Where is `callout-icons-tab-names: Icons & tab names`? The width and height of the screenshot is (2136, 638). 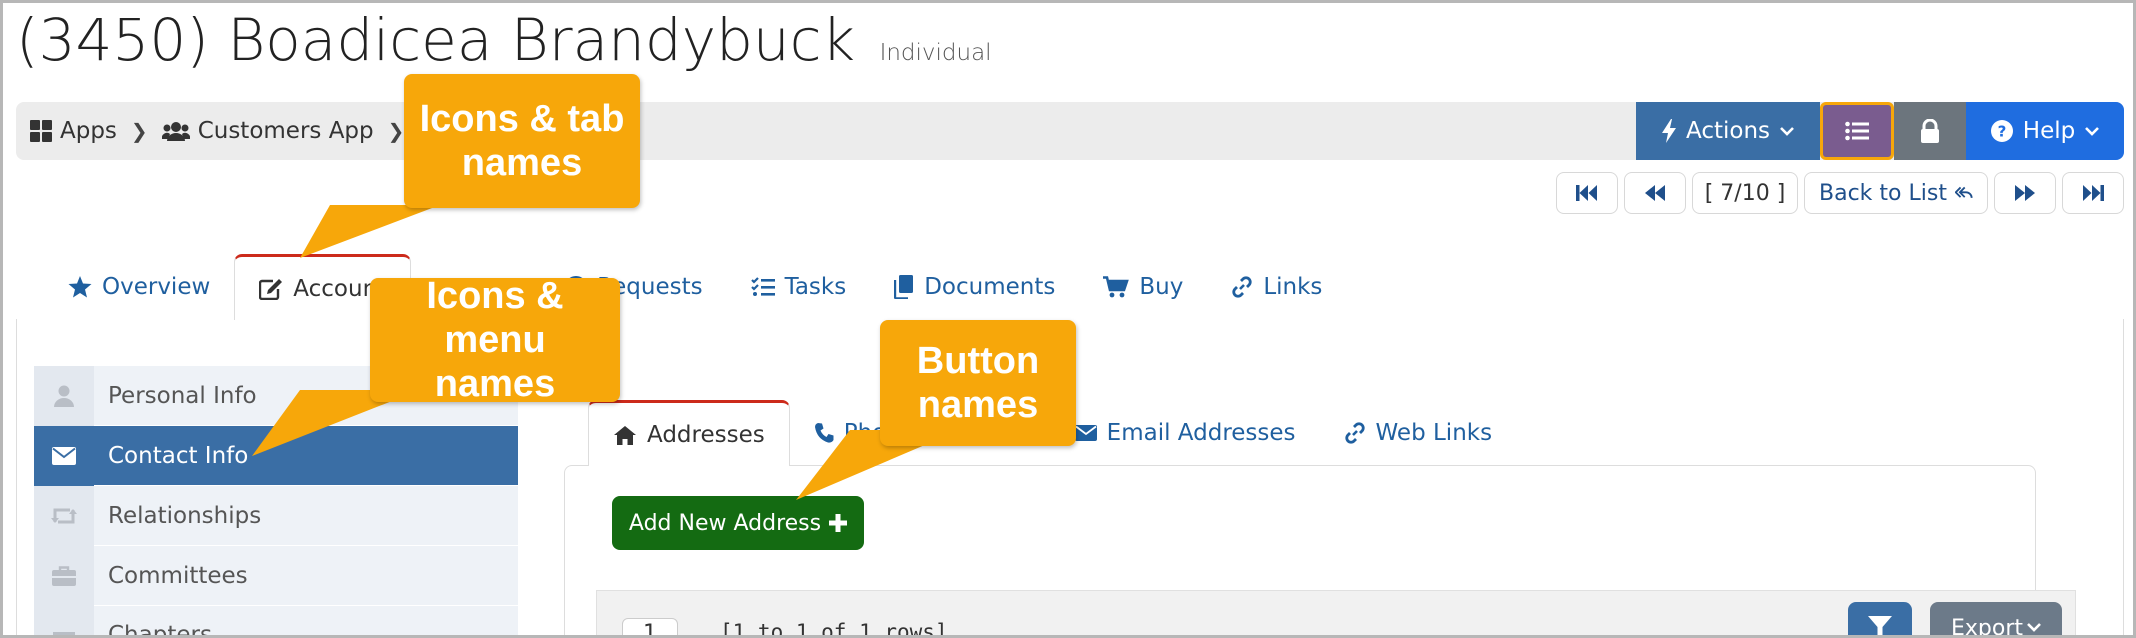
callout-icons-tab-names: Icons & tab names is located at coordinates (522, 141).